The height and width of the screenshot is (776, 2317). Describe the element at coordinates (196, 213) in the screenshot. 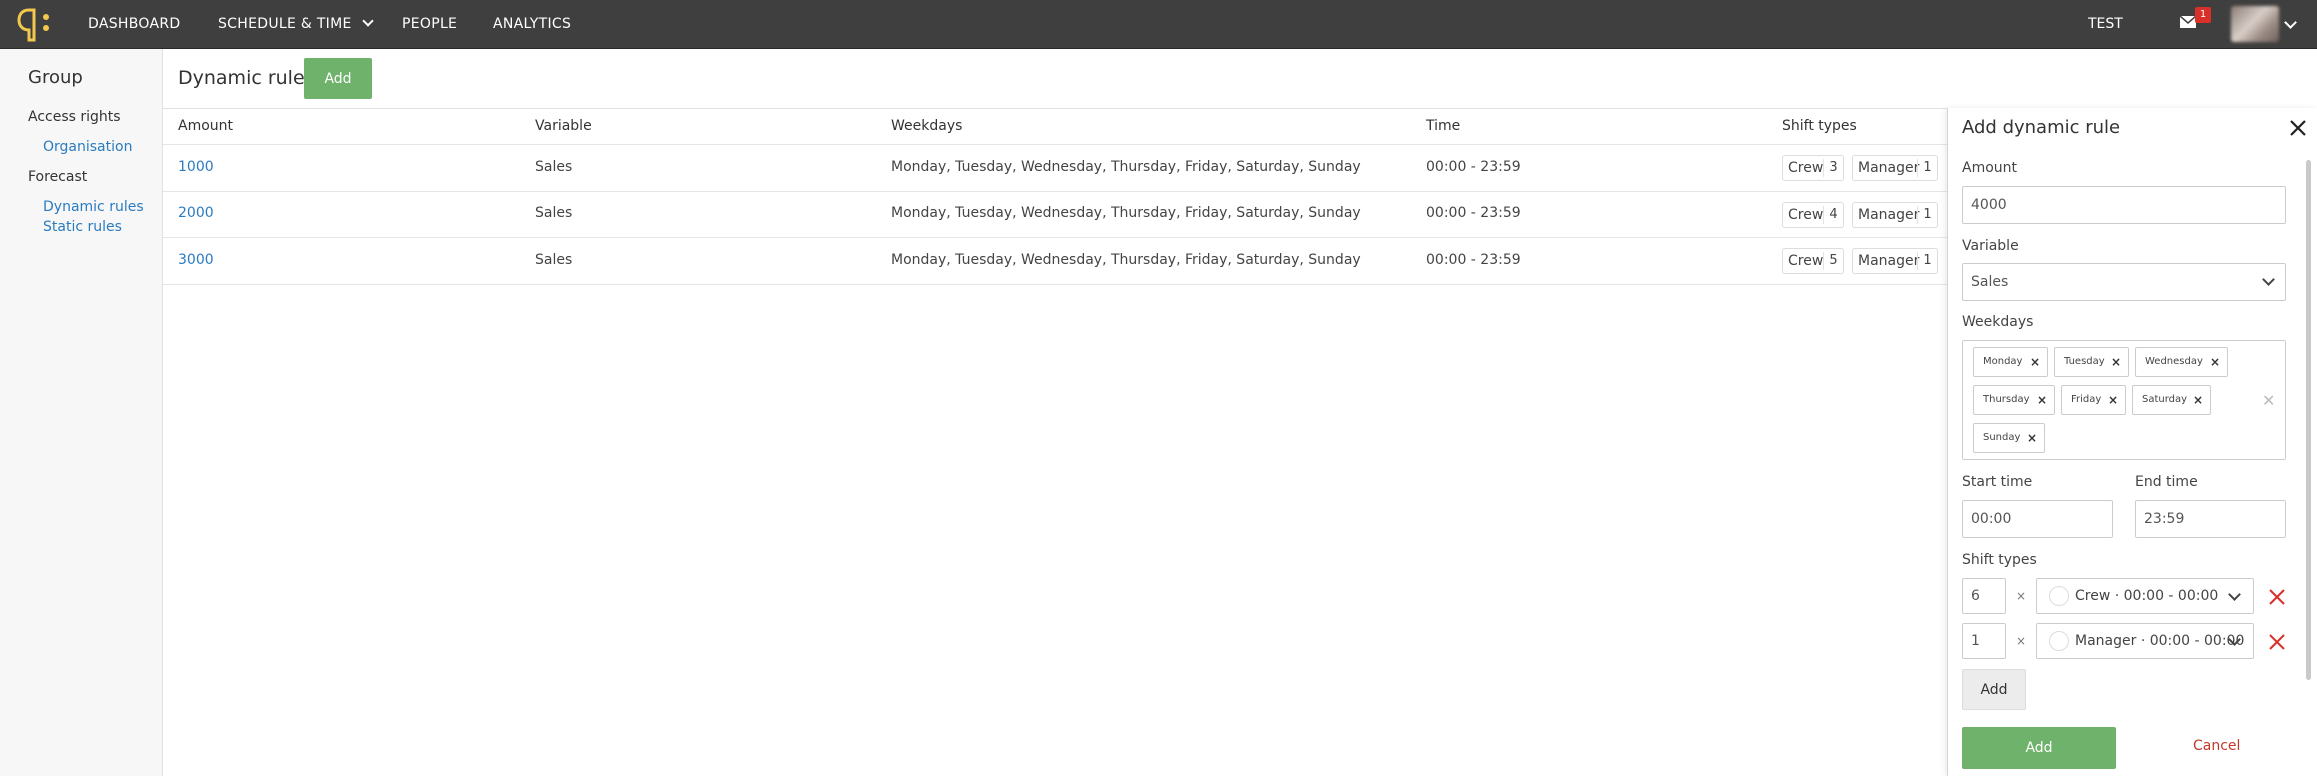

I see `row-amount-link: 2000` at that location.